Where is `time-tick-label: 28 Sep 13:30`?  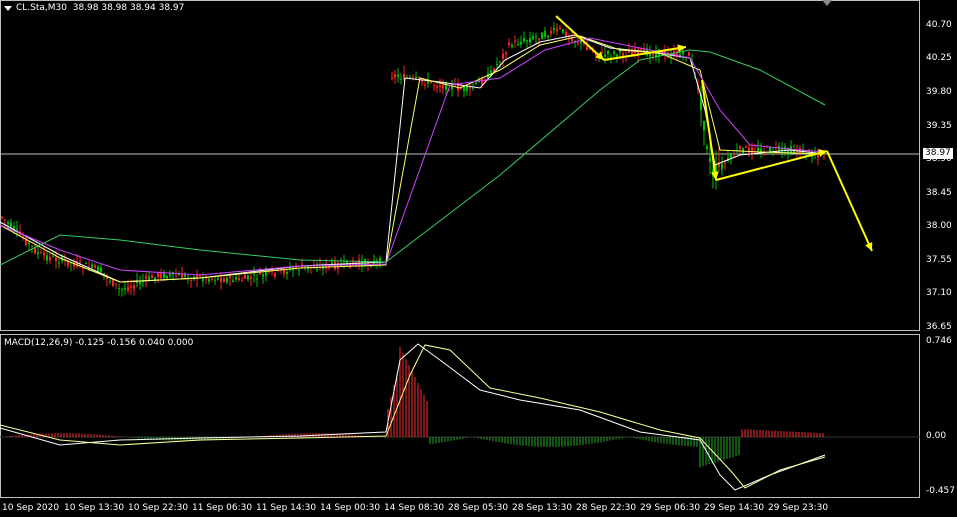
time-tick-label: 28 Sep 13:30 is located at coordinates (542, 508).